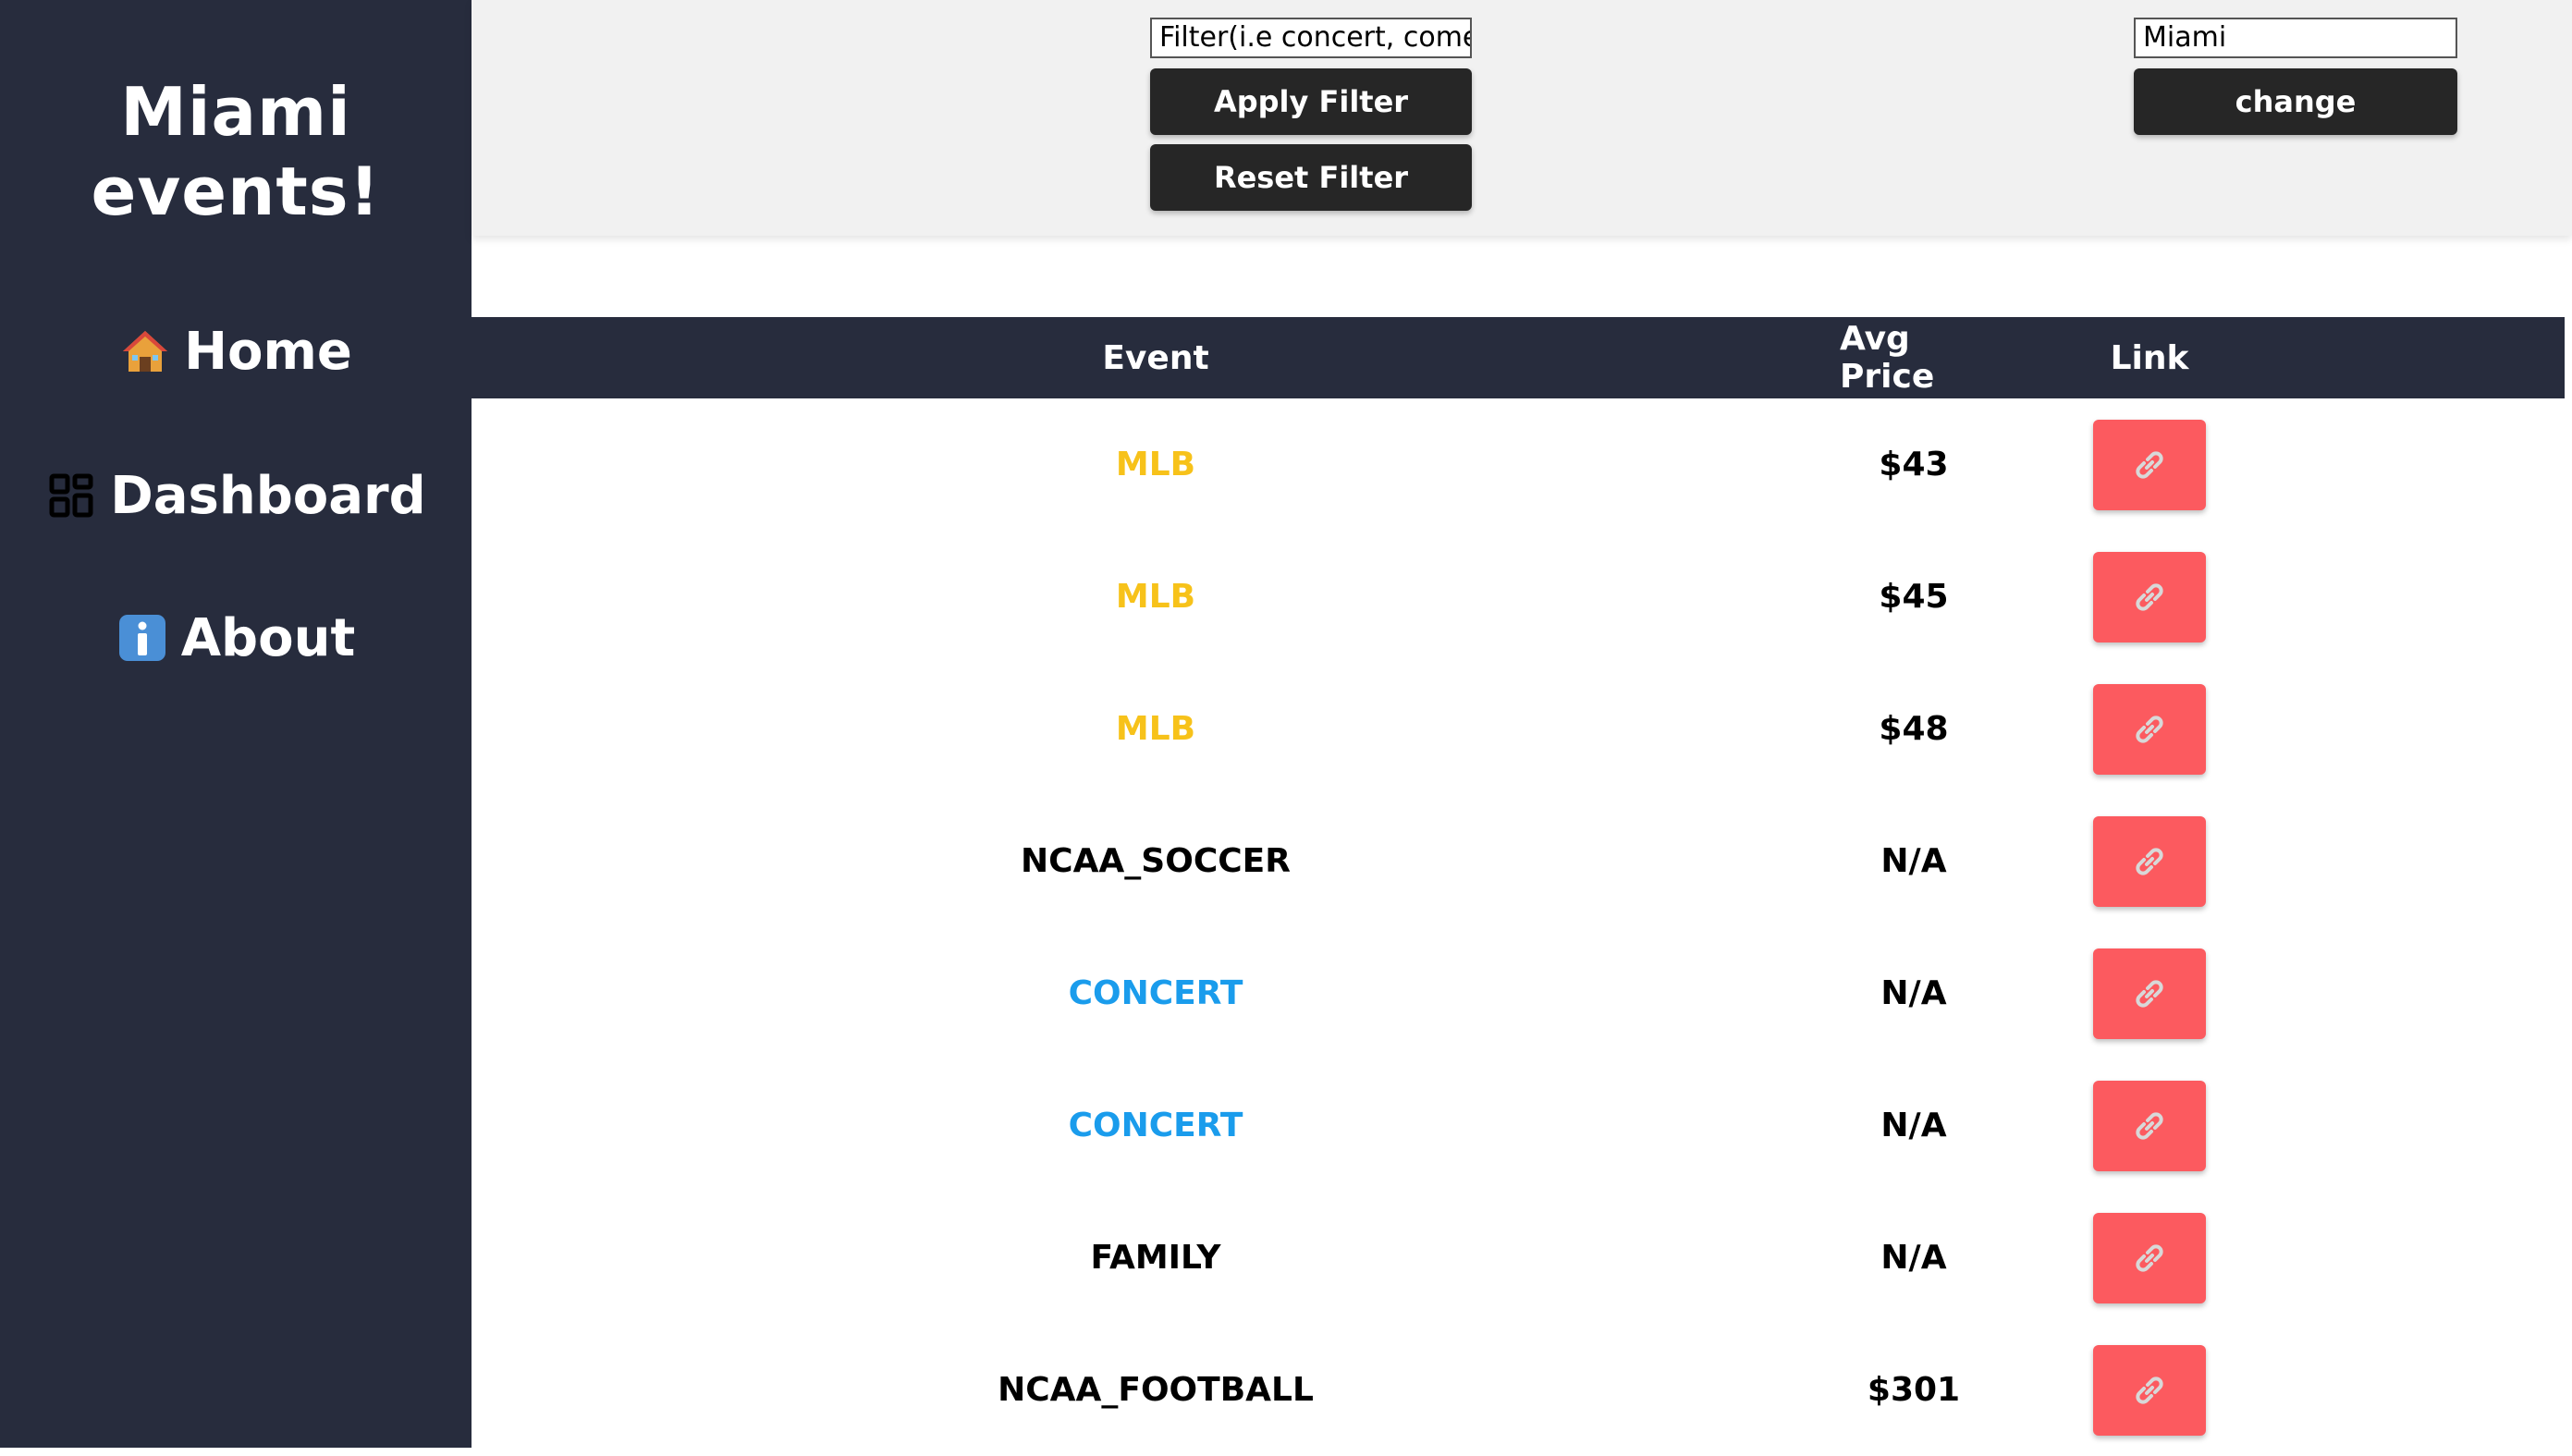 This screenshot has height=1456, width=2572. I want to click on nav-item-home: Home, so click(236, 351).